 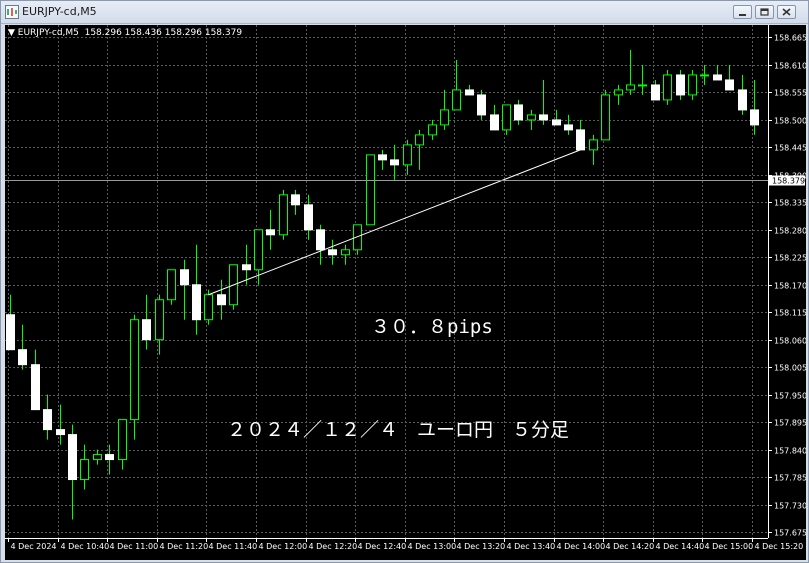 What do you see at coordinates (790, 396) in the screenshot?
I see `y-tick-label: 157.950` at bounding box center [790, 396].